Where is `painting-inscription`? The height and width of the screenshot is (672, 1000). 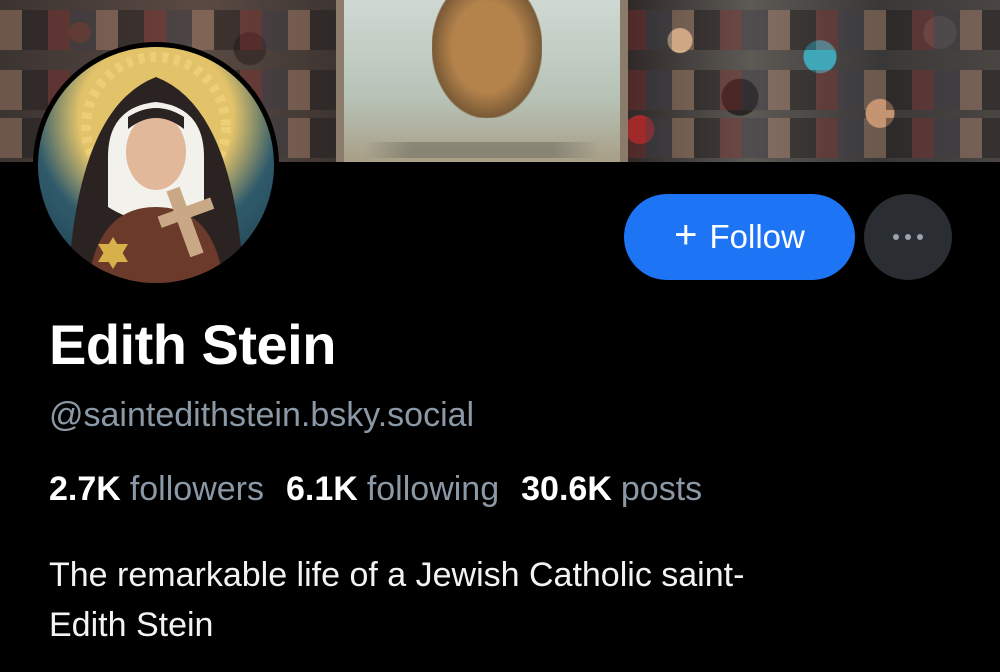 painting-inscription is located at coordinates (482, 150).